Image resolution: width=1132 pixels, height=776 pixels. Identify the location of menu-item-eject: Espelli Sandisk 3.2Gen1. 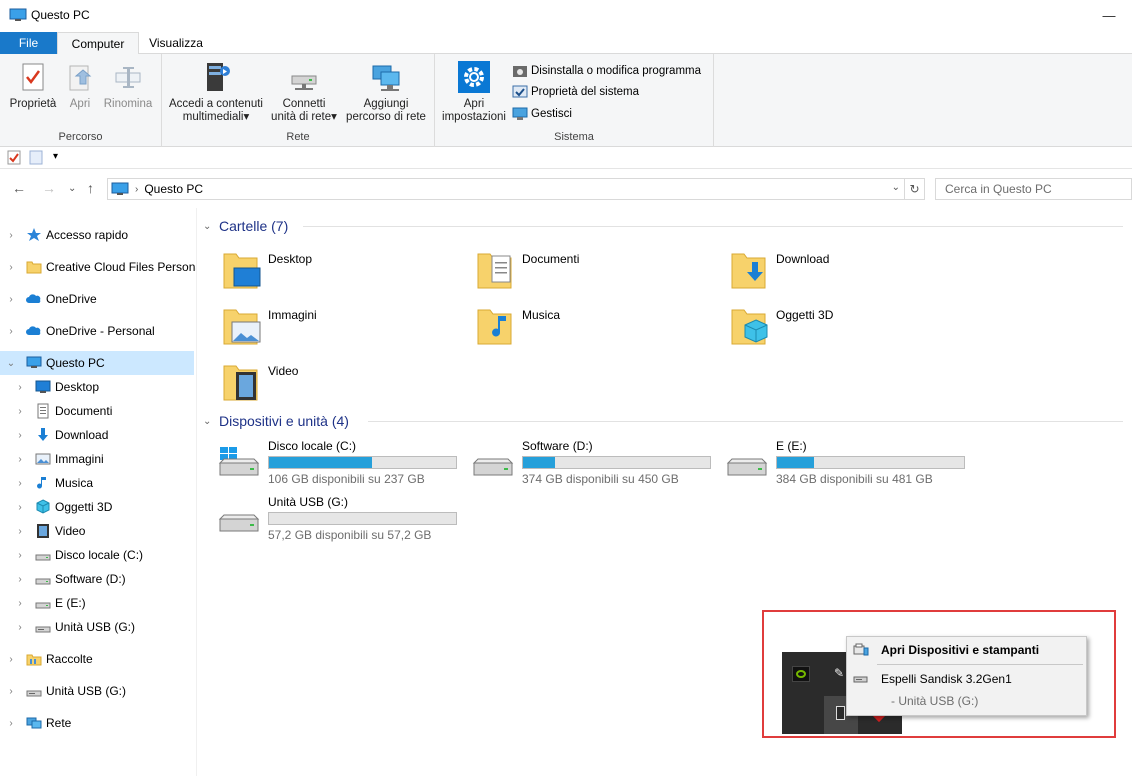
(966, 679).